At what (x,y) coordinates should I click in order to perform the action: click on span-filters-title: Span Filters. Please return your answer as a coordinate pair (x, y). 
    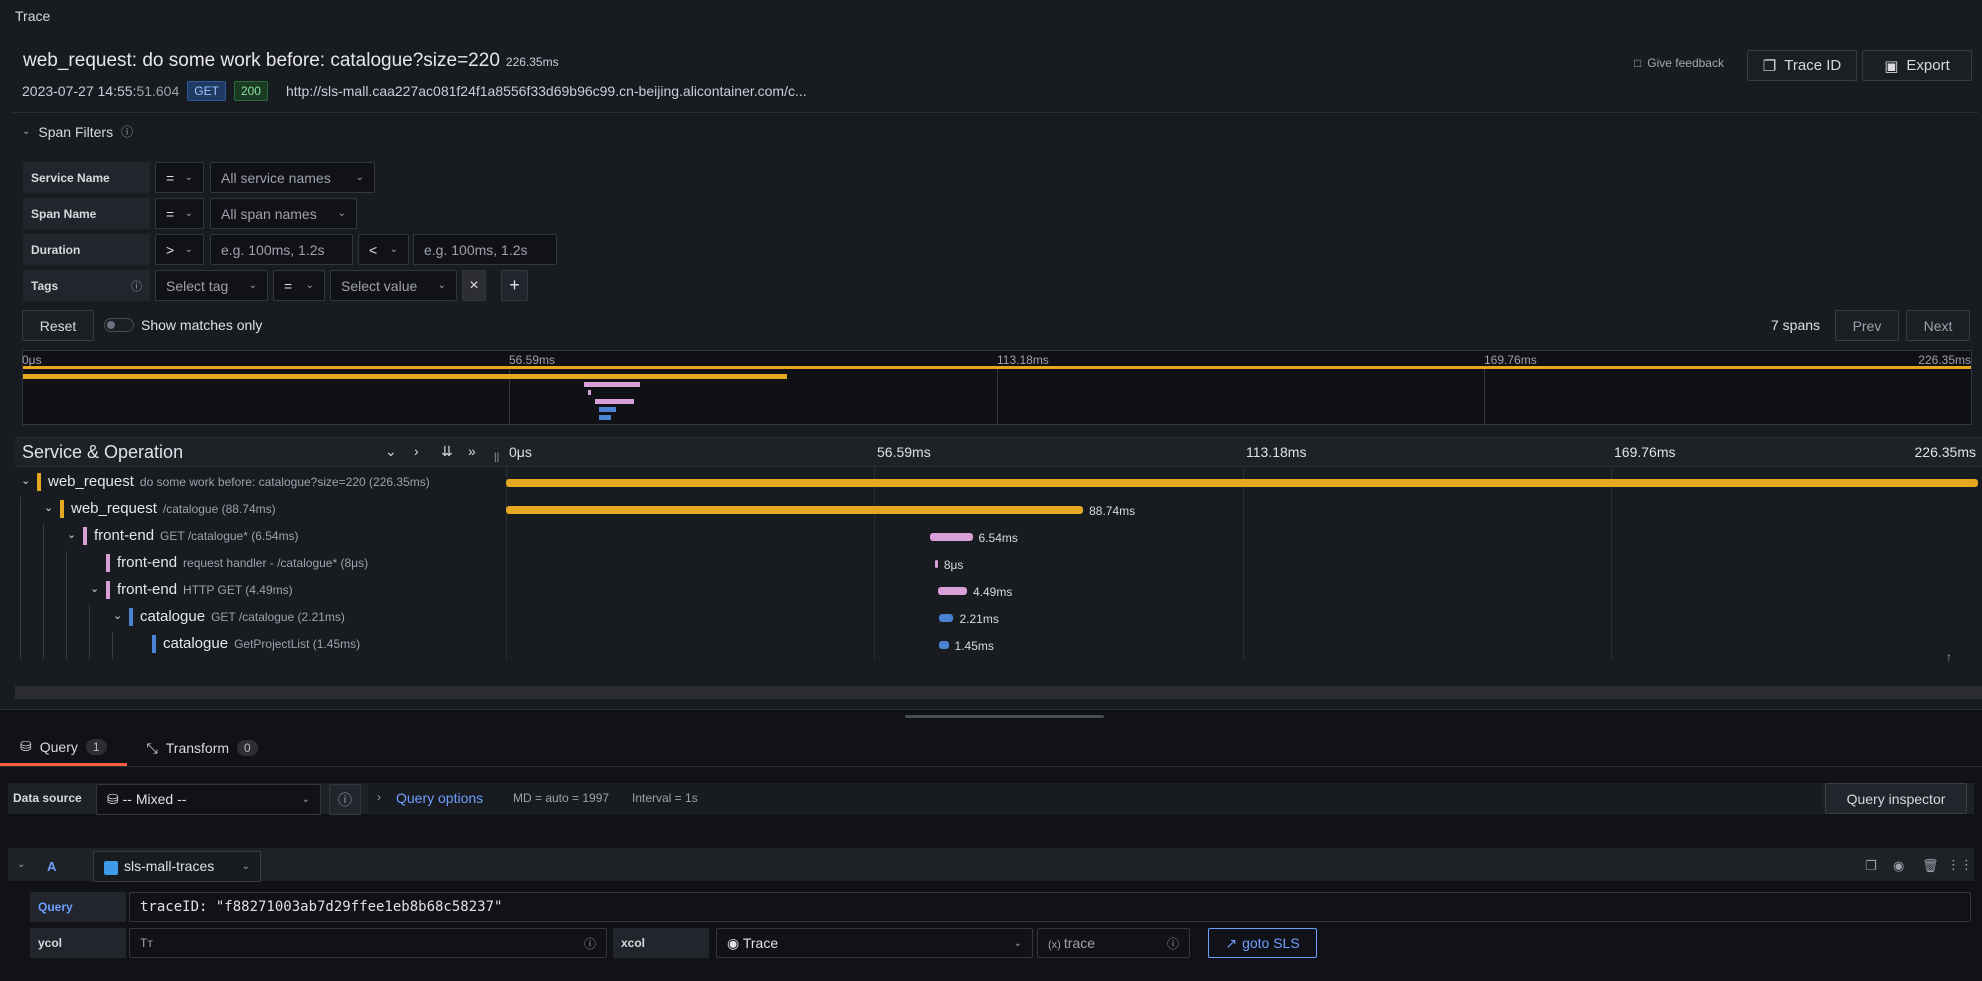
    Looking at the image, I should click on (76, 131).